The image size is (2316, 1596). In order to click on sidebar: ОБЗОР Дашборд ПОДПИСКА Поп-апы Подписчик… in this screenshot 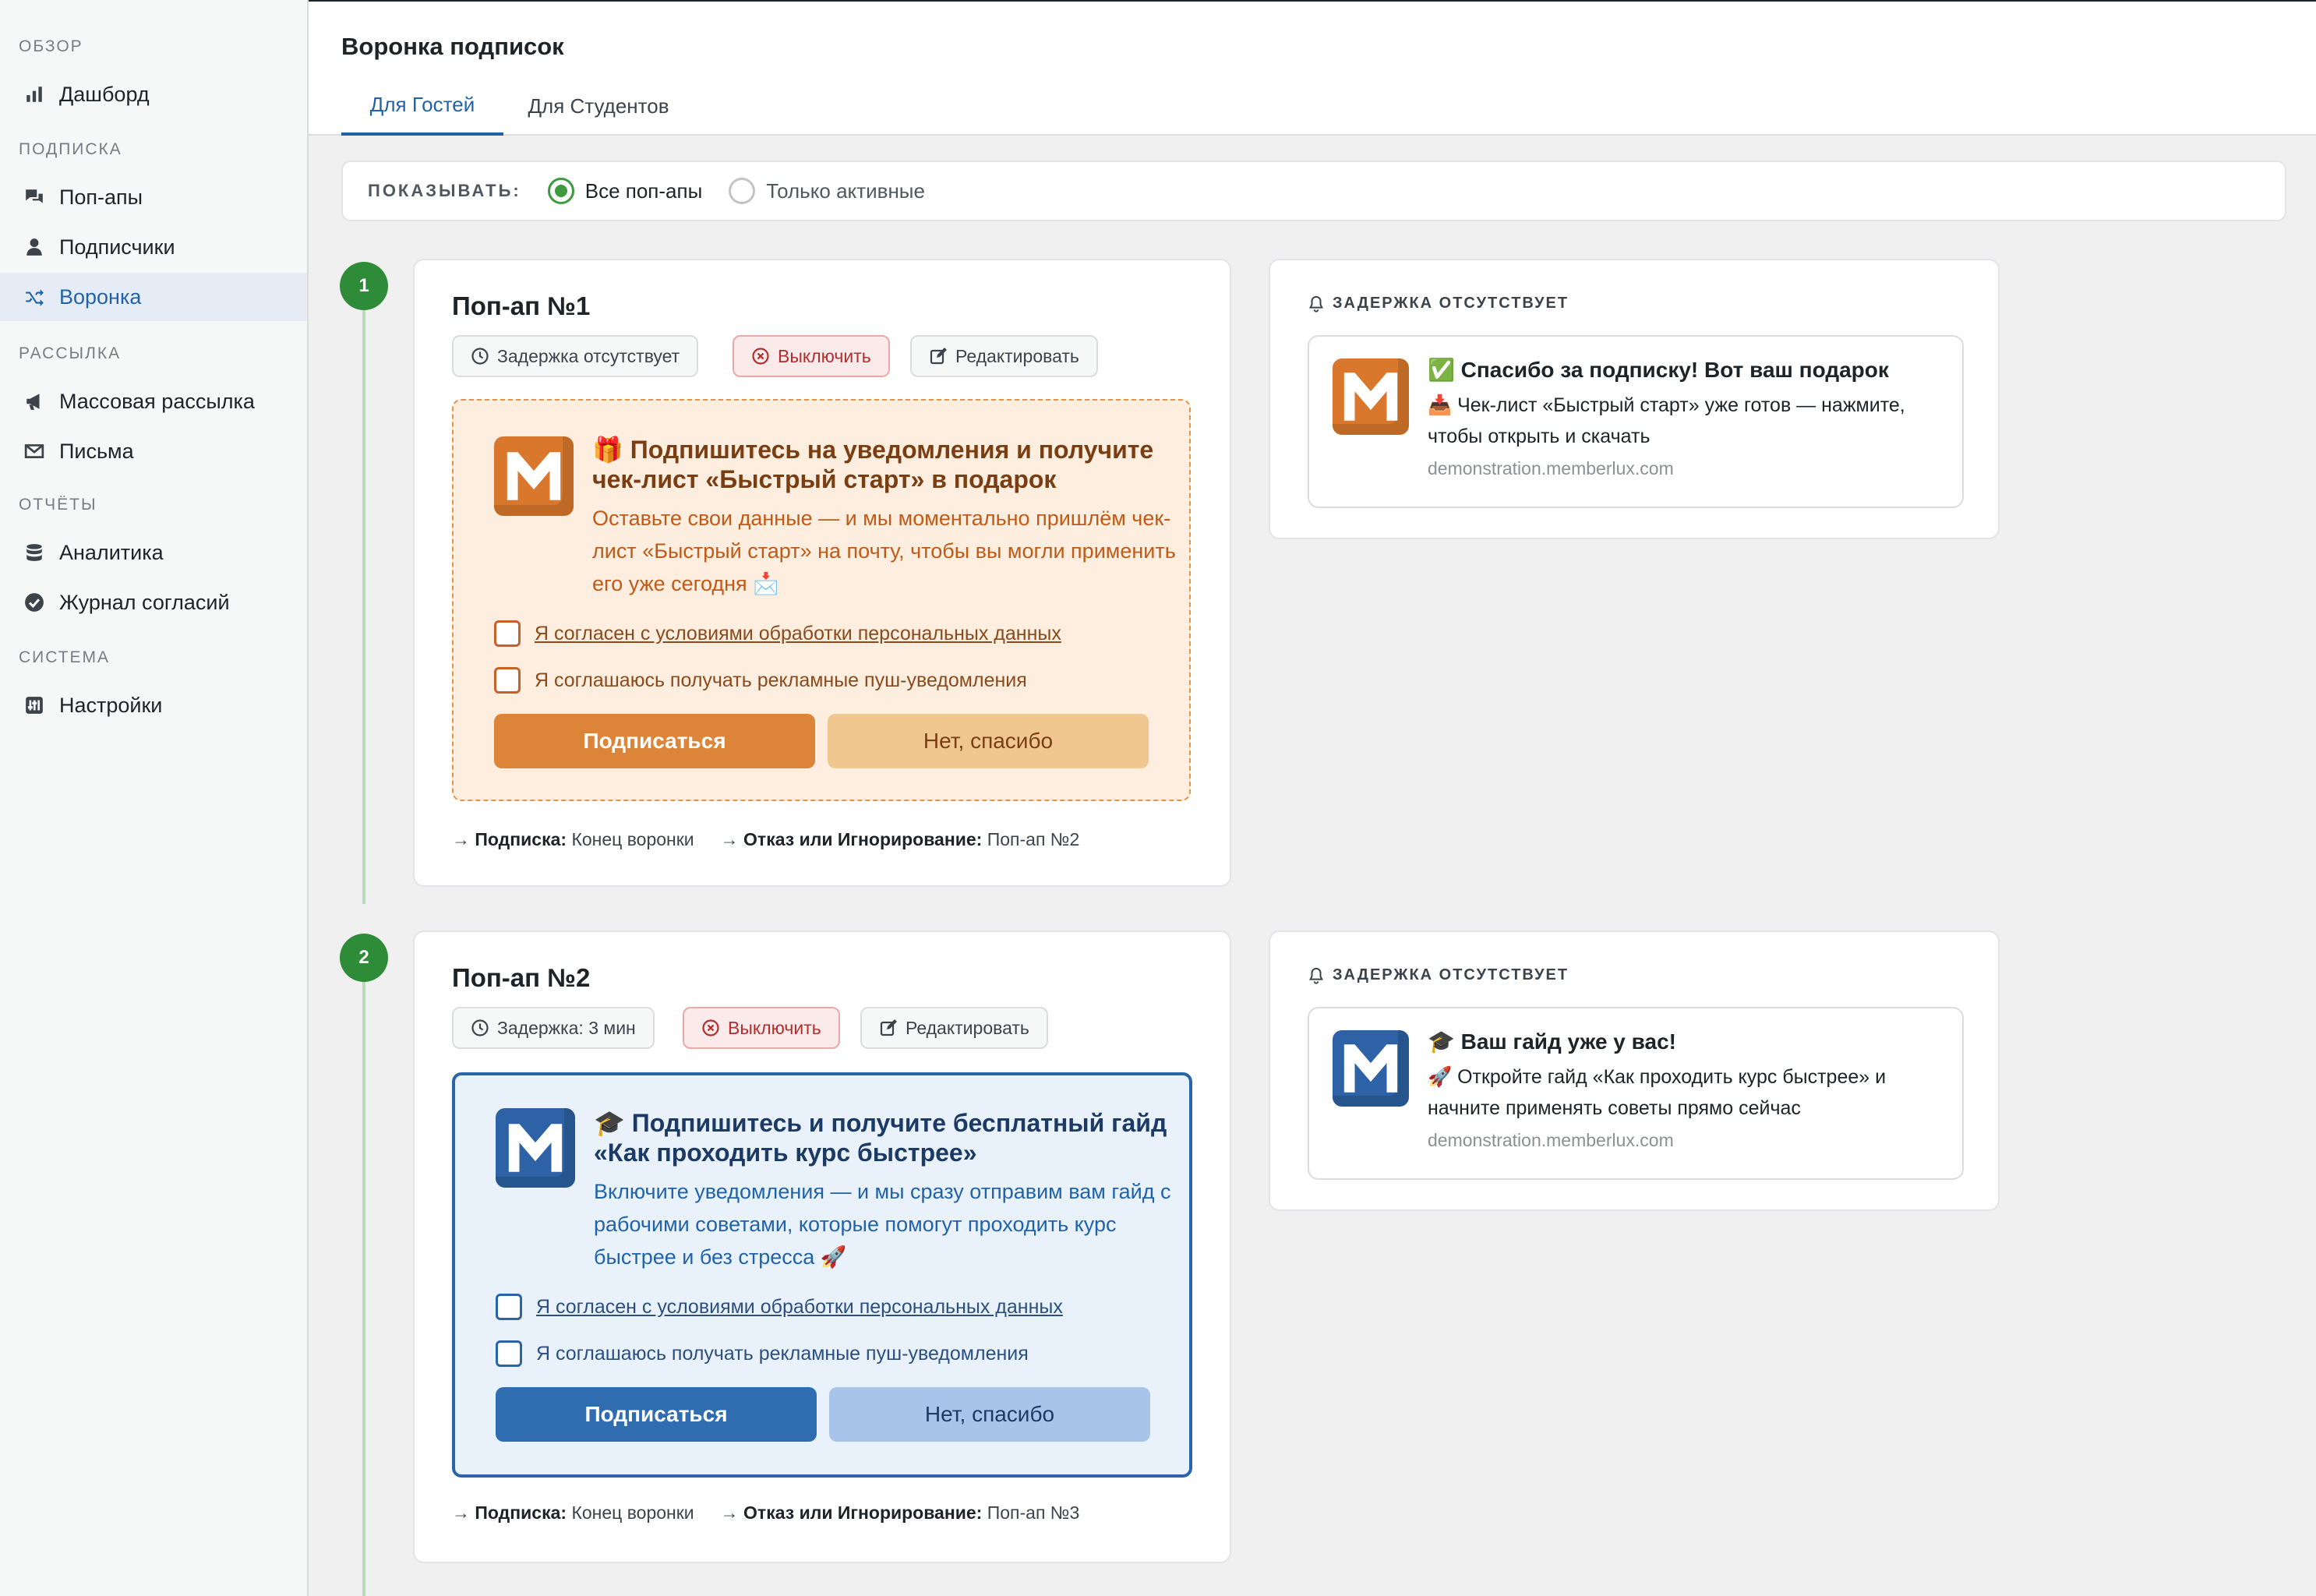, I will do `click(154, 798)`.